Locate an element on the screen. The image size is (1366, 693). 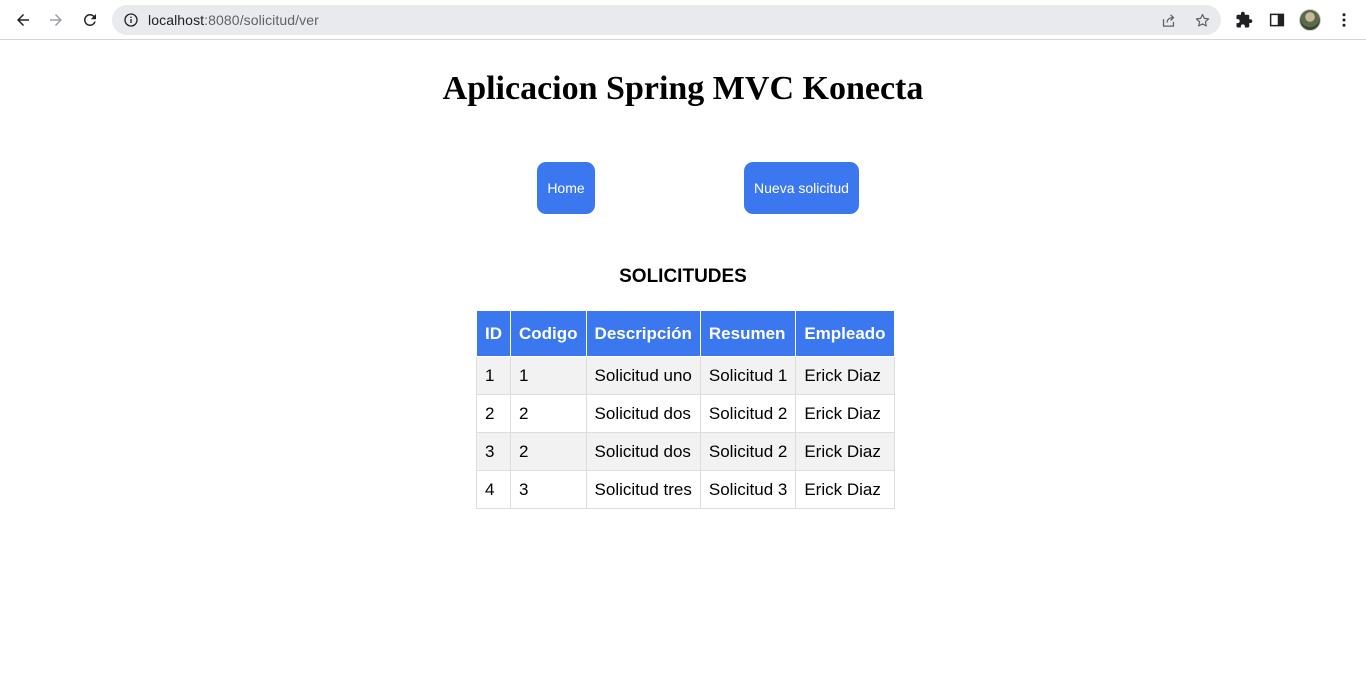
home-button: Home is located at coordinates (566, 188).